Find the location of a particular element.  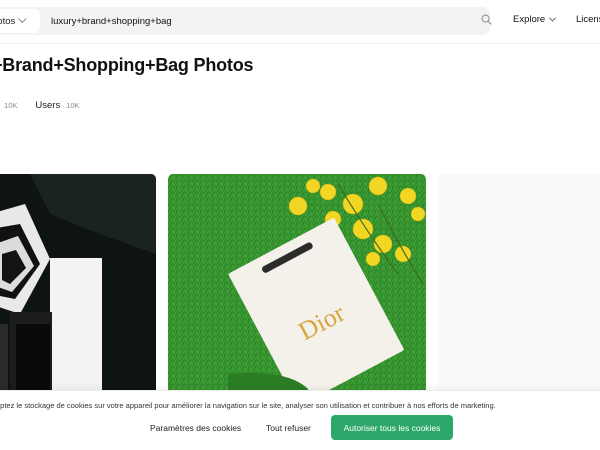

media-type-label: hotos is located at coordinates (8, 21).